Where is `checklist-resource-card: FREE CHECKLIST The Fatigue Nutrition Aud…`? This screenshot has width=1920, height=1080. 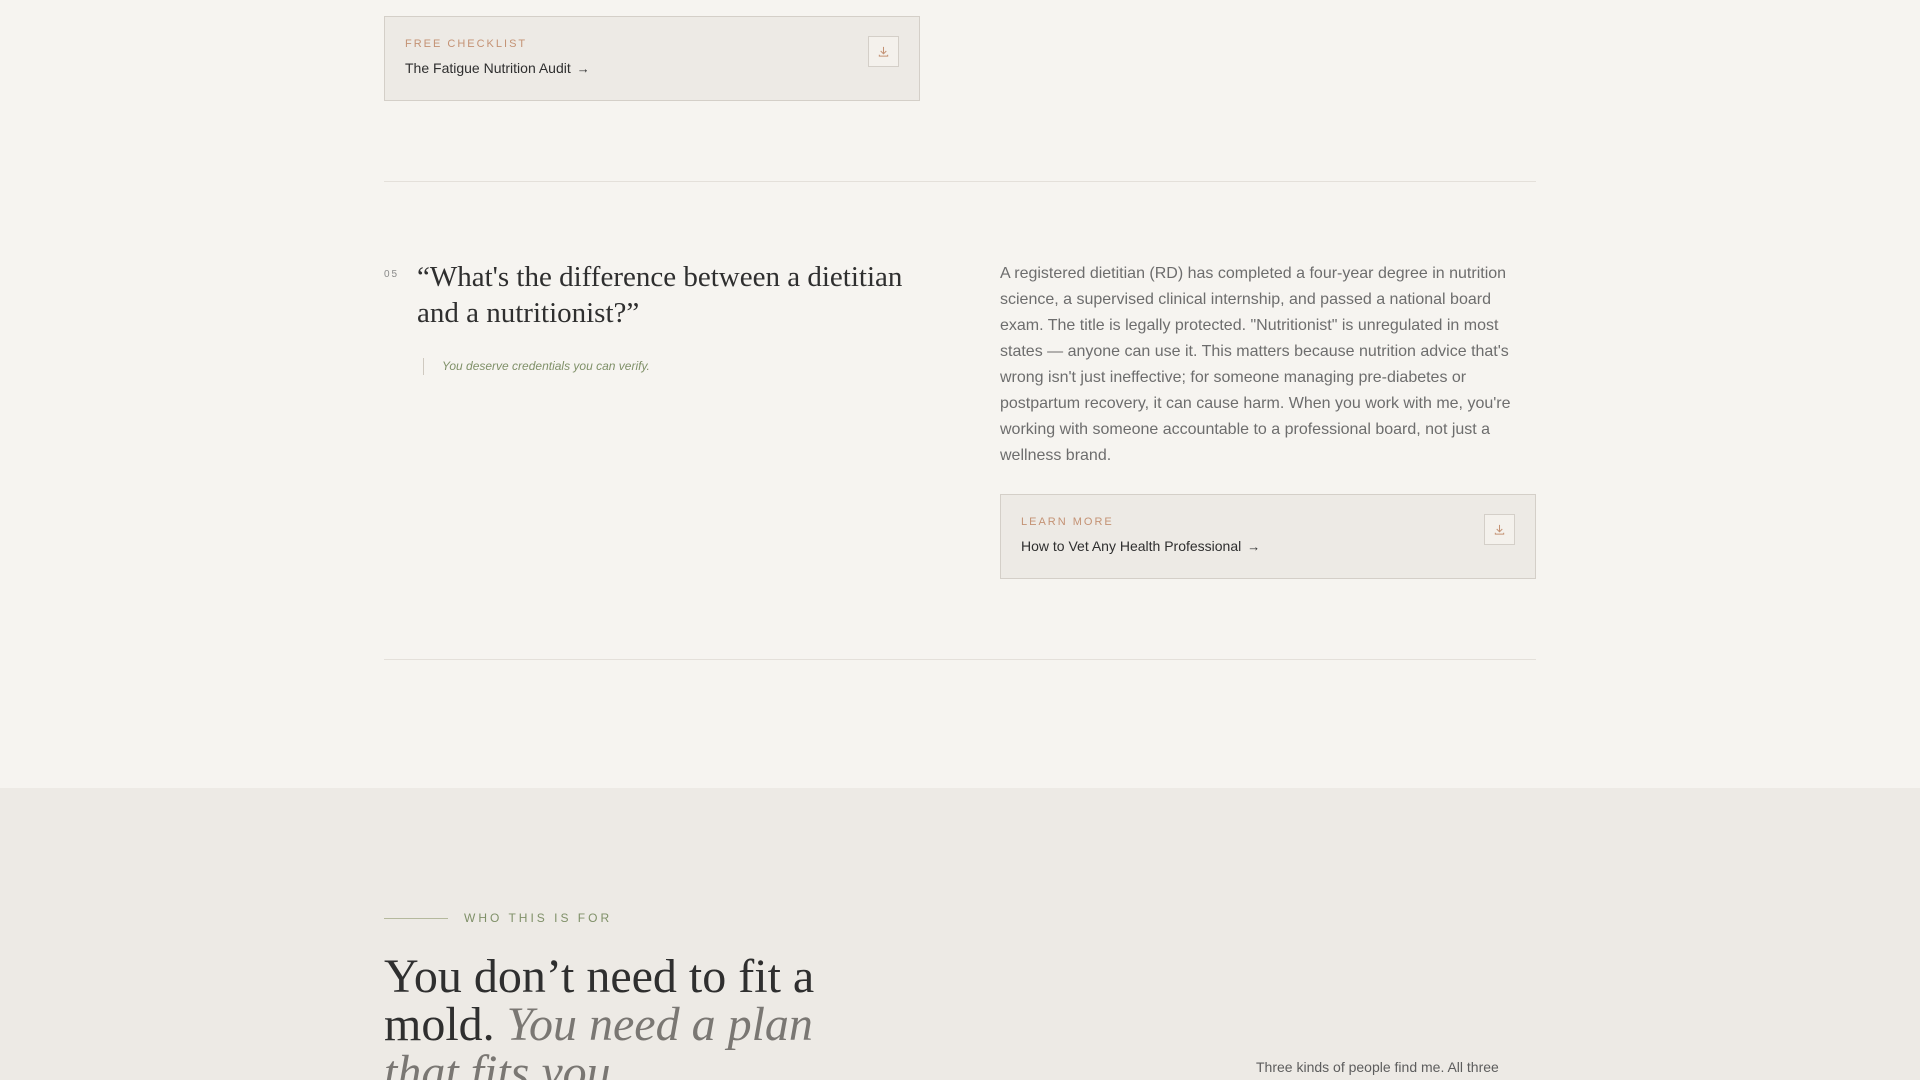 checklist-resource-card: FREE CHECKLIST The Fatigue Nutrition Aud… is located at coordinates (652, 58).